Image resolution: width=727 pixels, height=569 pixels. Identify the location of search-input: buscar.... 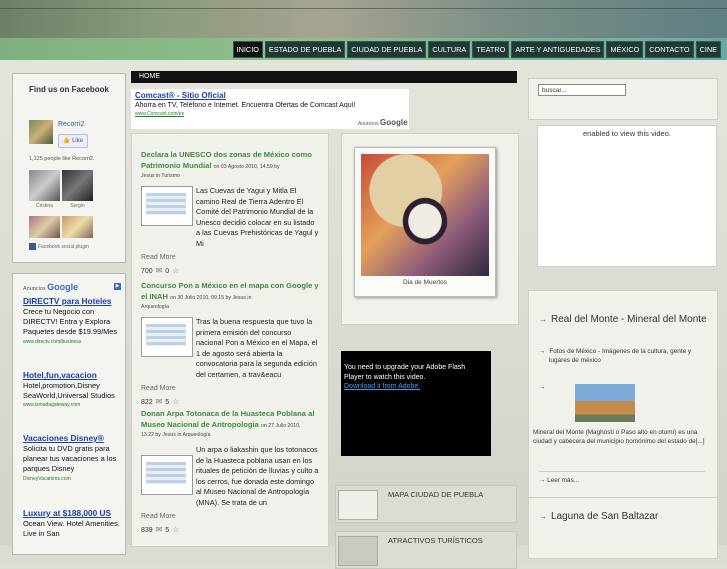
(582, 90).